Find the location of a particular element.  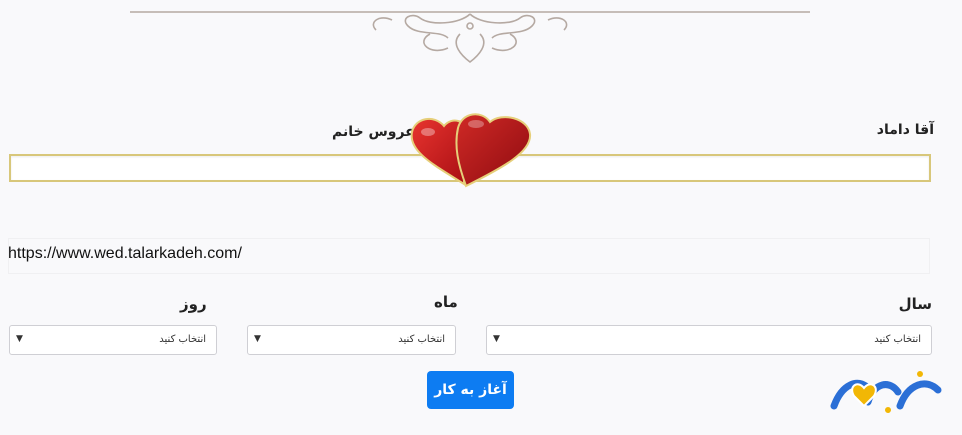

month-select-value: انتخاب کنید is located at coordinates (421, 339).